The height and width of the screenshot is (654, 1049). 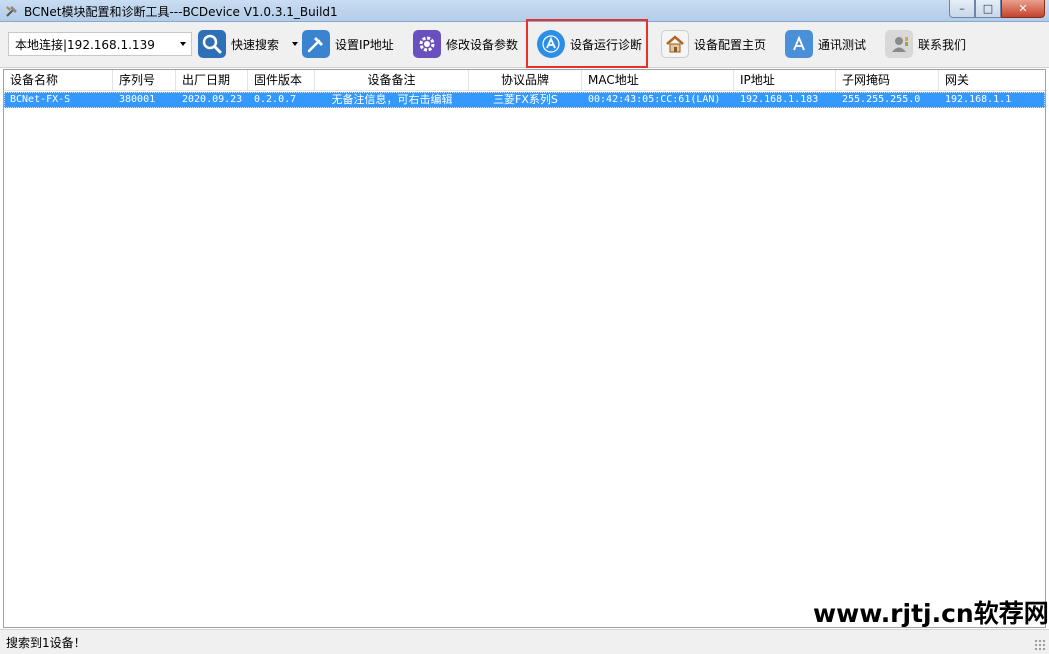 What do you see at coordinates (887, 80) in the screenshot?
I see `column-header: 子网掩码` at bounding box center [887, 80].